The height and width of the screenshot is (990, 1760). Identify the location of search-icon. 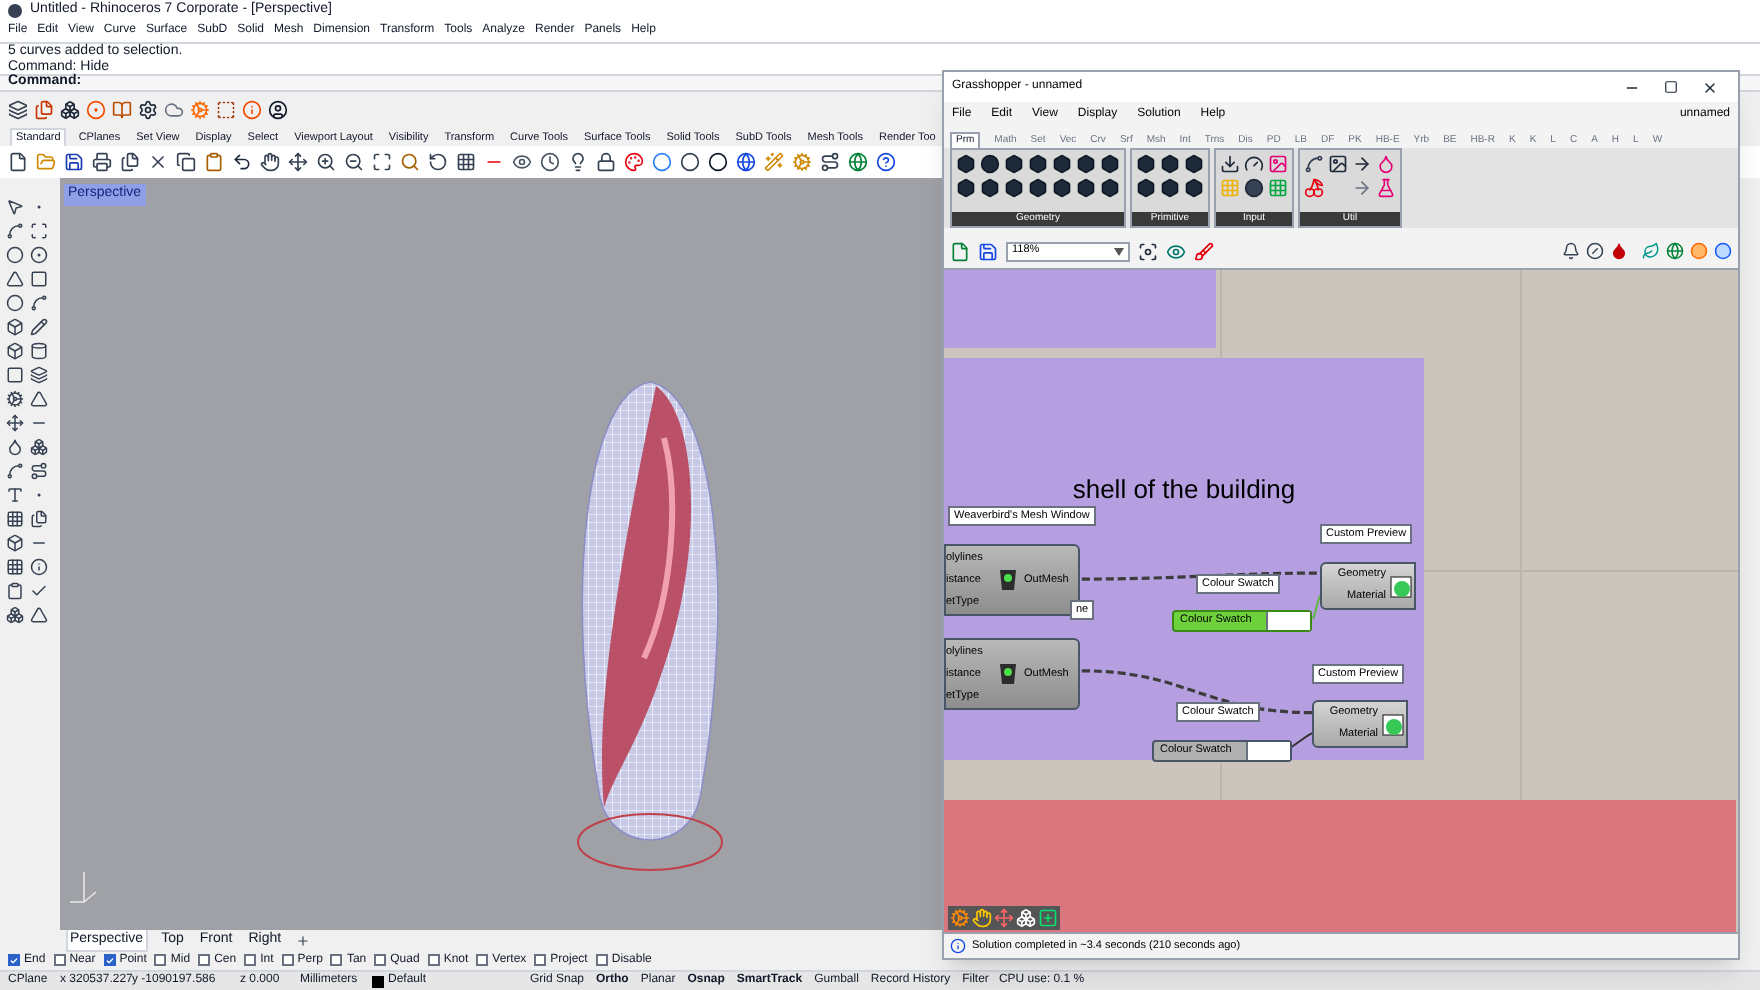
(410, 162).